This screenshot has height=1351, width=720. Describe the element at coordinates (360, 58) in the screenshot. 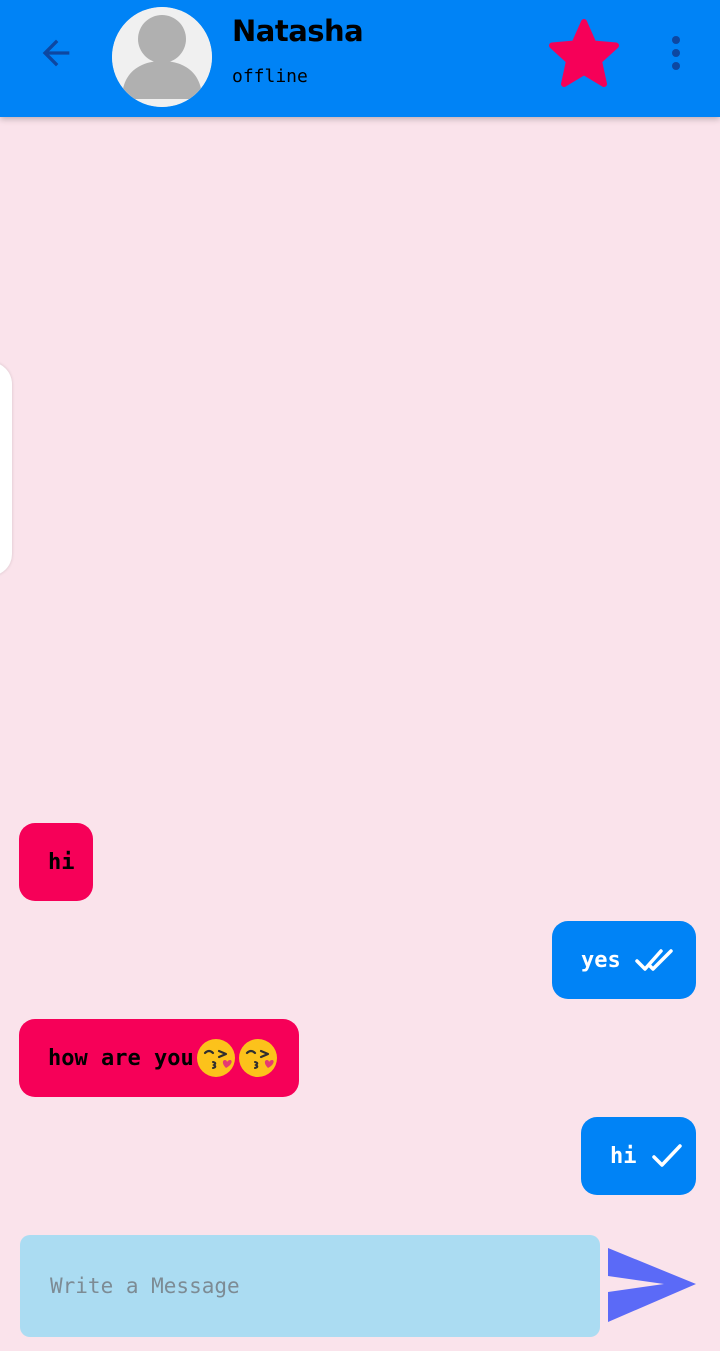

I see `chat-header: Natasha offline` at that location.